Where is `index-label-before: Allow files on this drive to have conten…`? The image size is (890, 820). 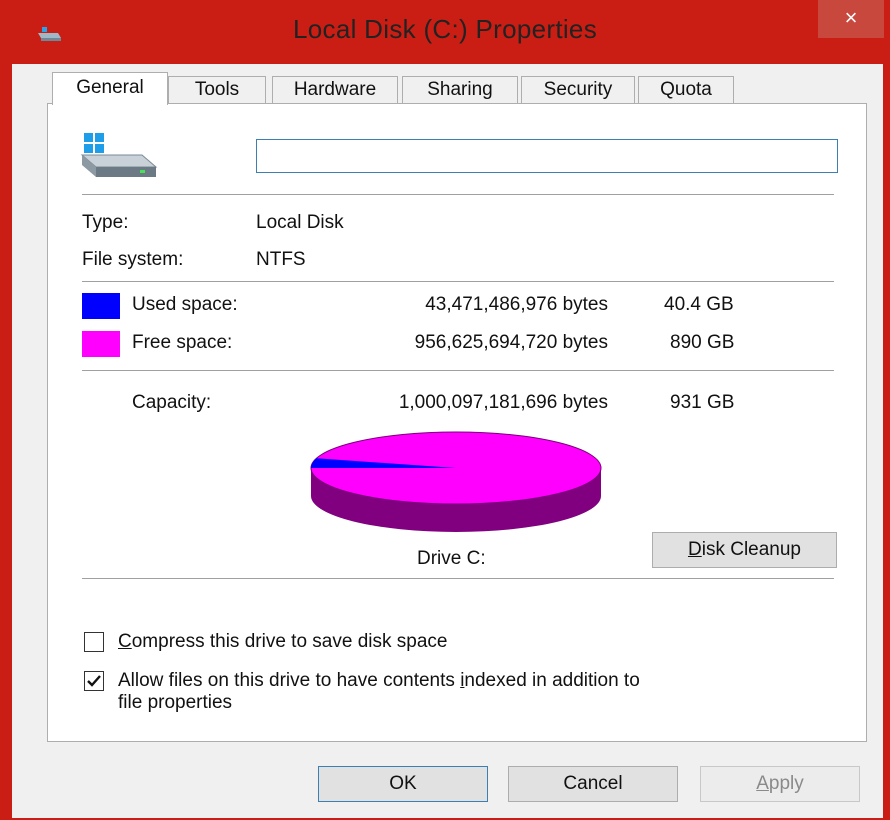 index-label-before: Allow files on this drive to have conten… is located at coordinates (289, 680).